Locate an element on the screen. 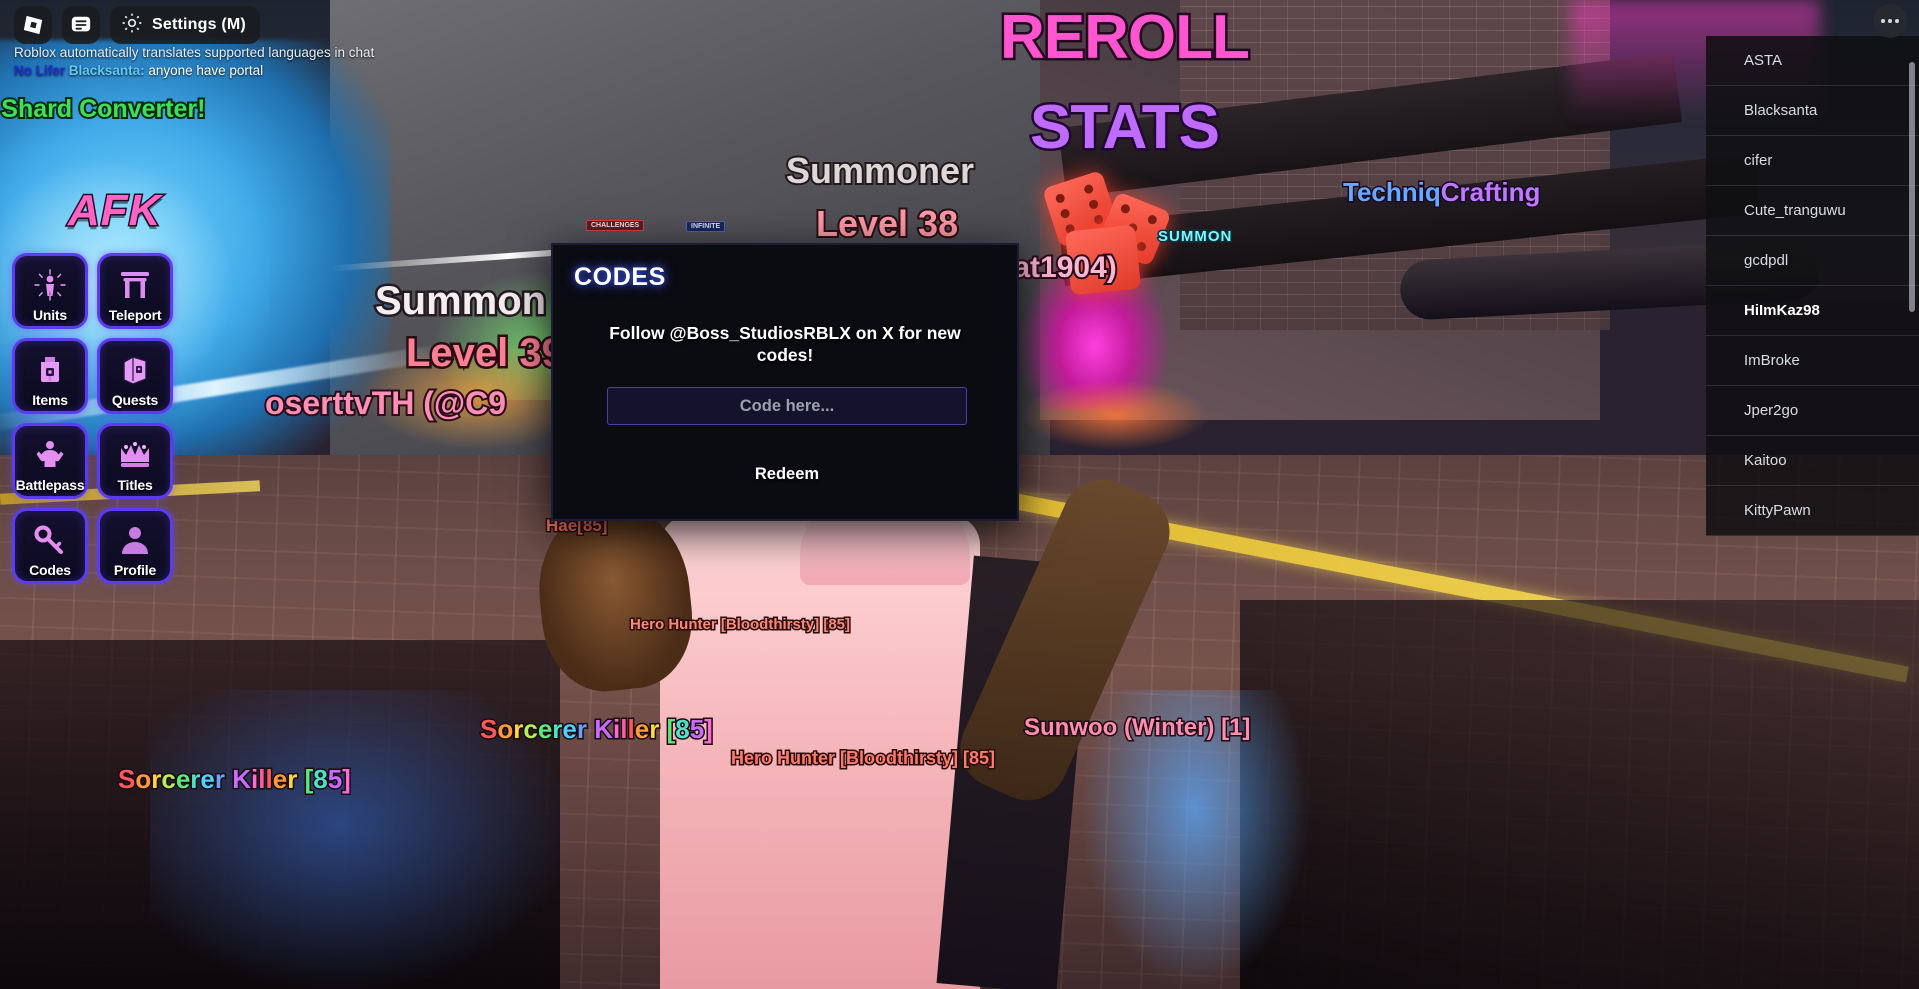 This screenshot has height=989, width=1919. player-list-row: cifer is located at coordinates (1812, 161).